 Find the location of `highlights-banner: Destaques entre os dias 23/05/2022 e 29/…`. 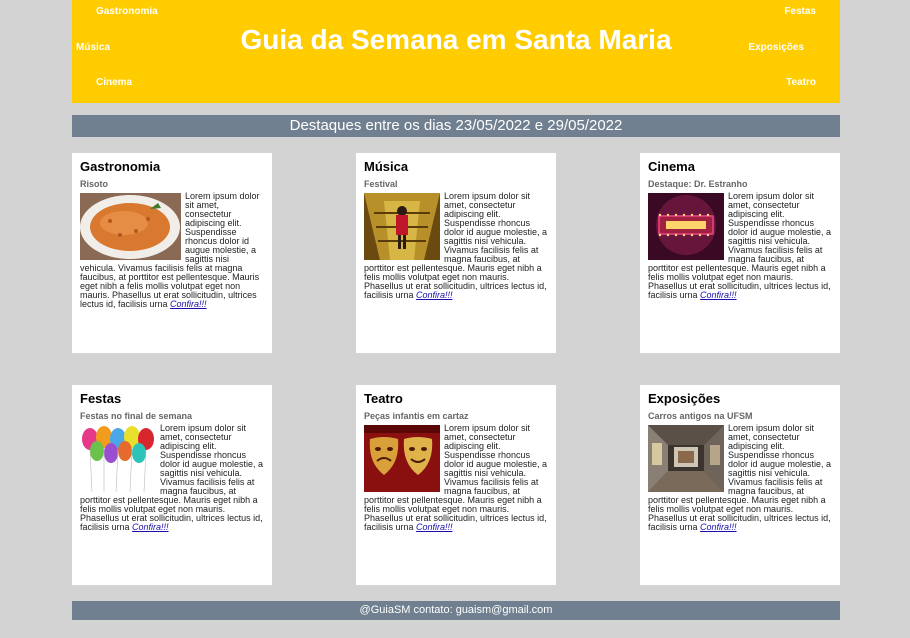

highlights-banner: Destaques entre os dias 23/05/2022 e 29/… is located at coordinates (456, 126).